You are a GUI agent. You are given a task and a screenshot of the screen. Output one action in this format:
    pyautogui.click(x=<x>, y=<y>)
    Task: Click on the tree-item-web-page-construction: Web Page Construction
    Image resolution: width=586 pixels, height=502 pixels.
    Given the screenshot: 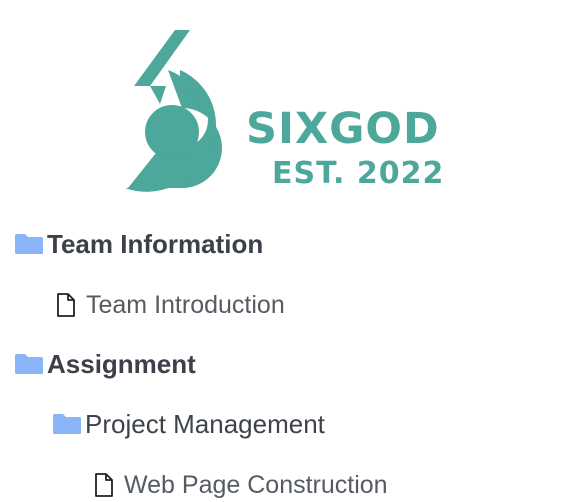 What is the action you would take?
    pyautogui.click(x=241, y=484)
    